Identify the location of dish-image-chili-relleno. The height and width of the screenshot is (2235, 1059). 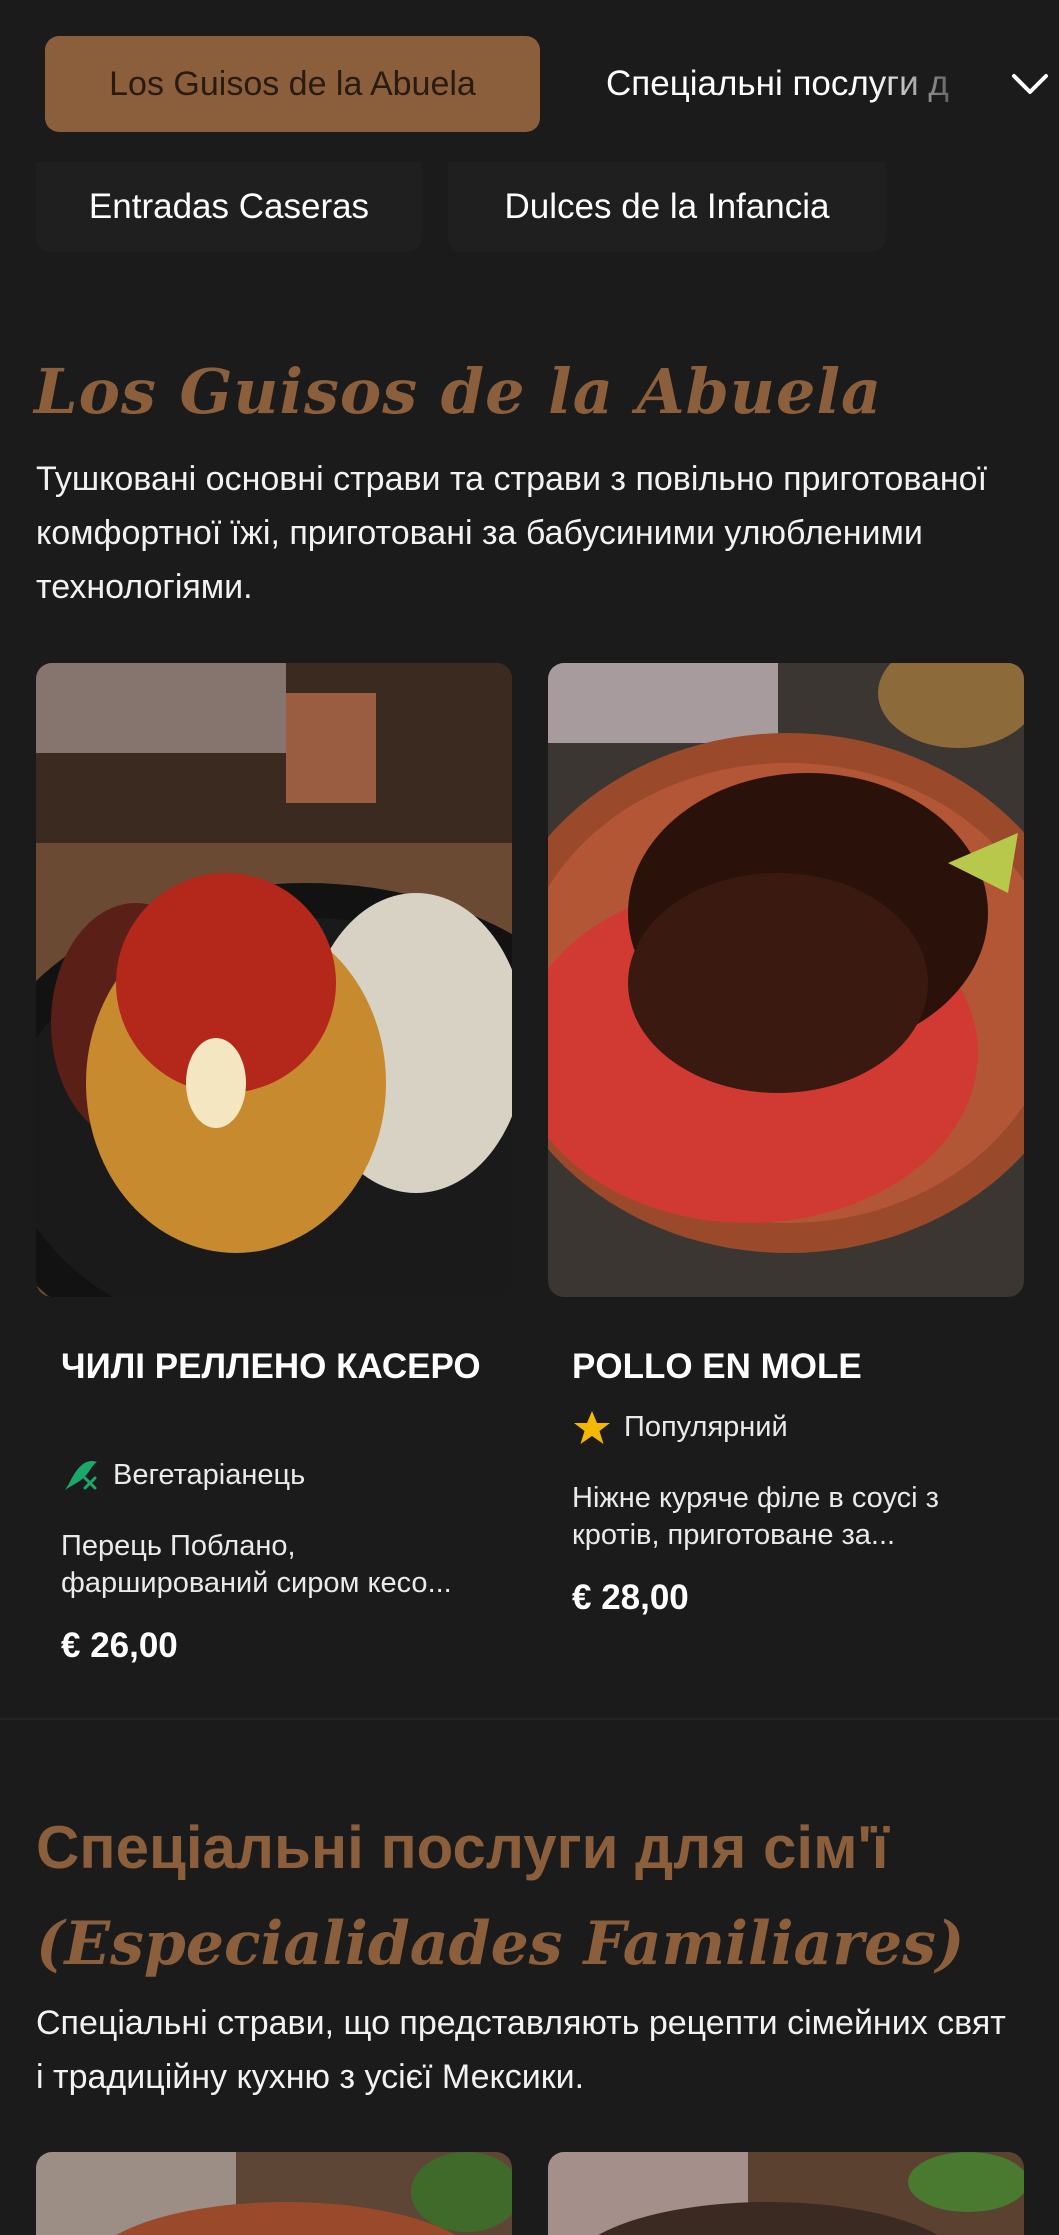
(274, 980).